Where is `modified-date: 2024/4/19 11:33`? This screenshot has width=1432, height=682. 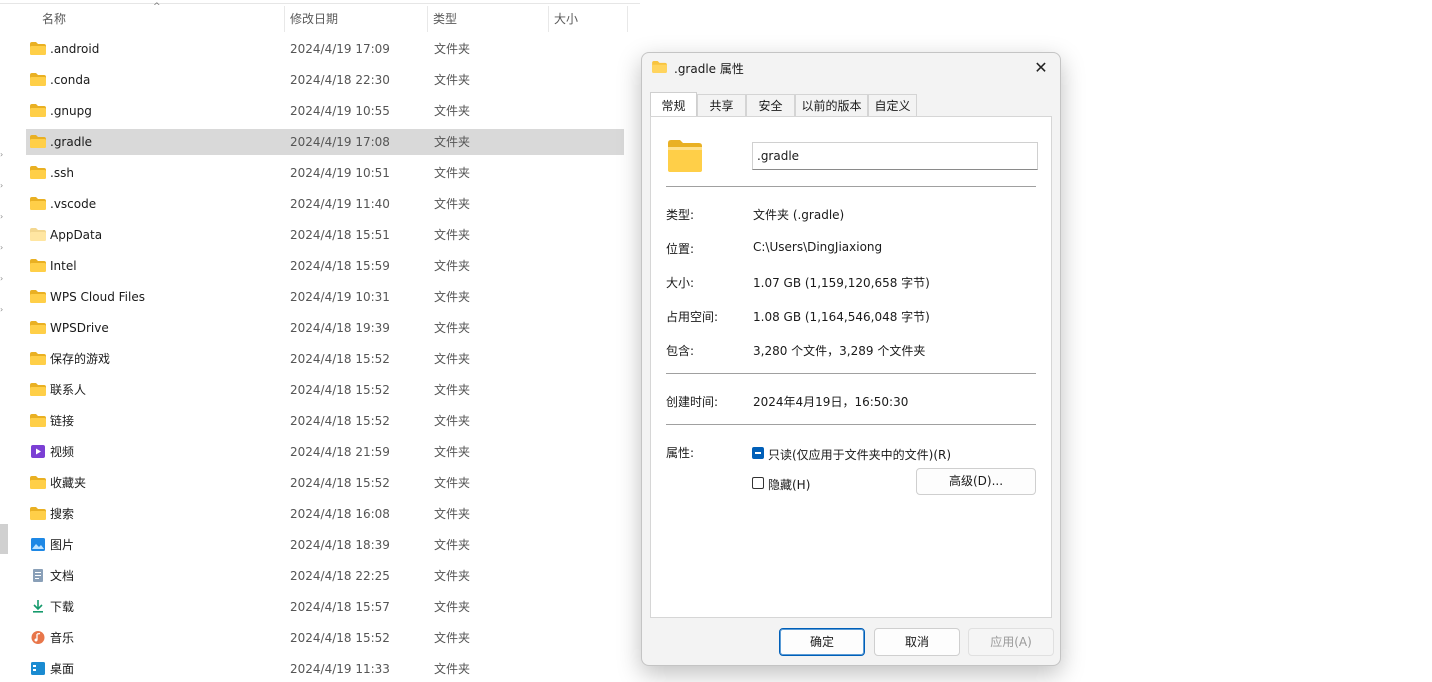
modified-date: 2024/4/19 11:33 is located at coordinates (340, 669).